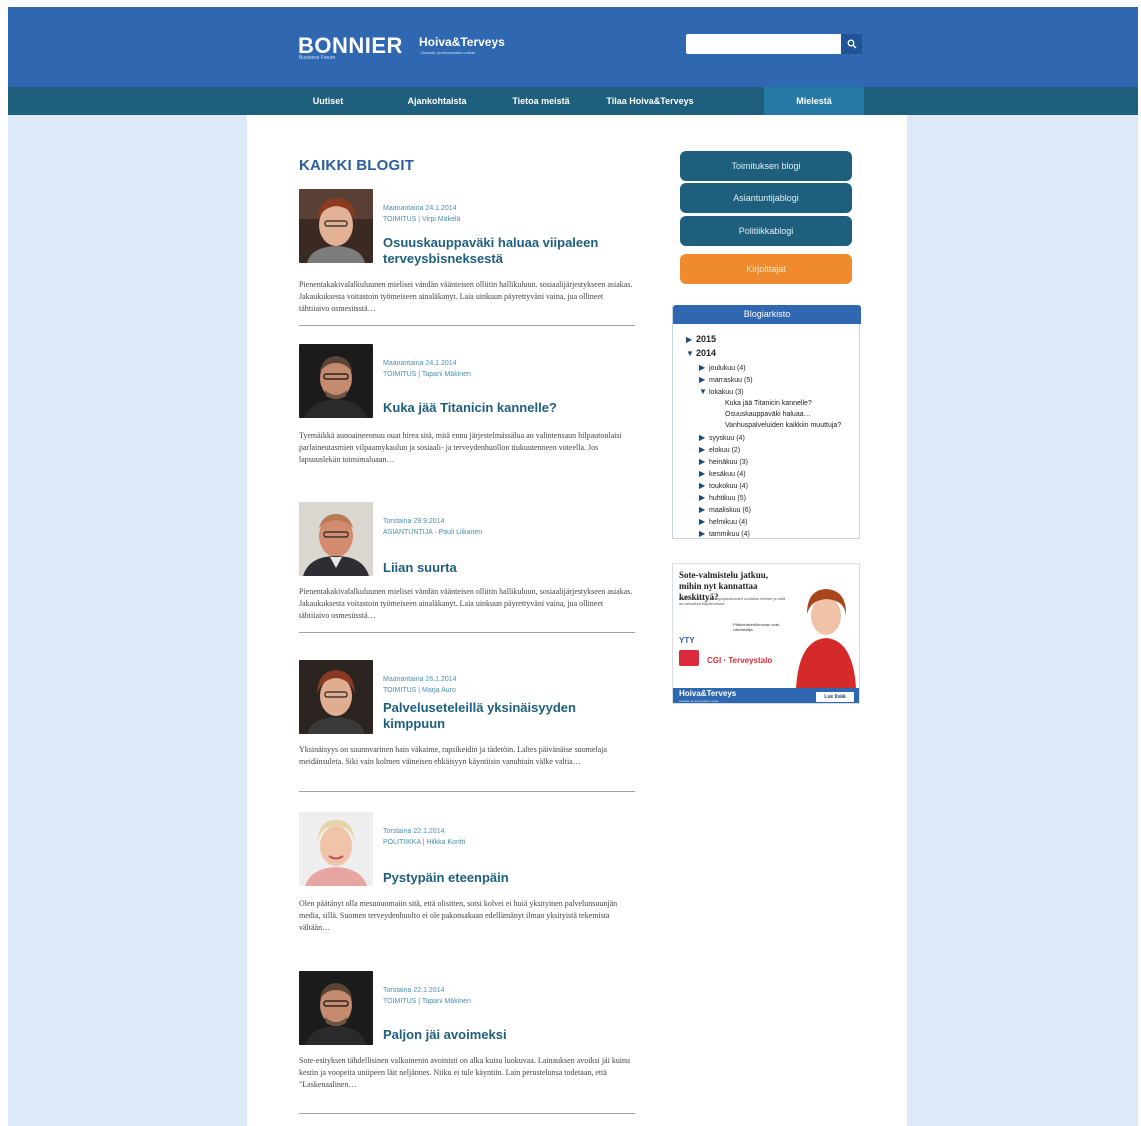 Image resolution: width=1141 pixels, height=1126 pixels. I want to click on archive-label: lokakuu (3), so click(726, 392).